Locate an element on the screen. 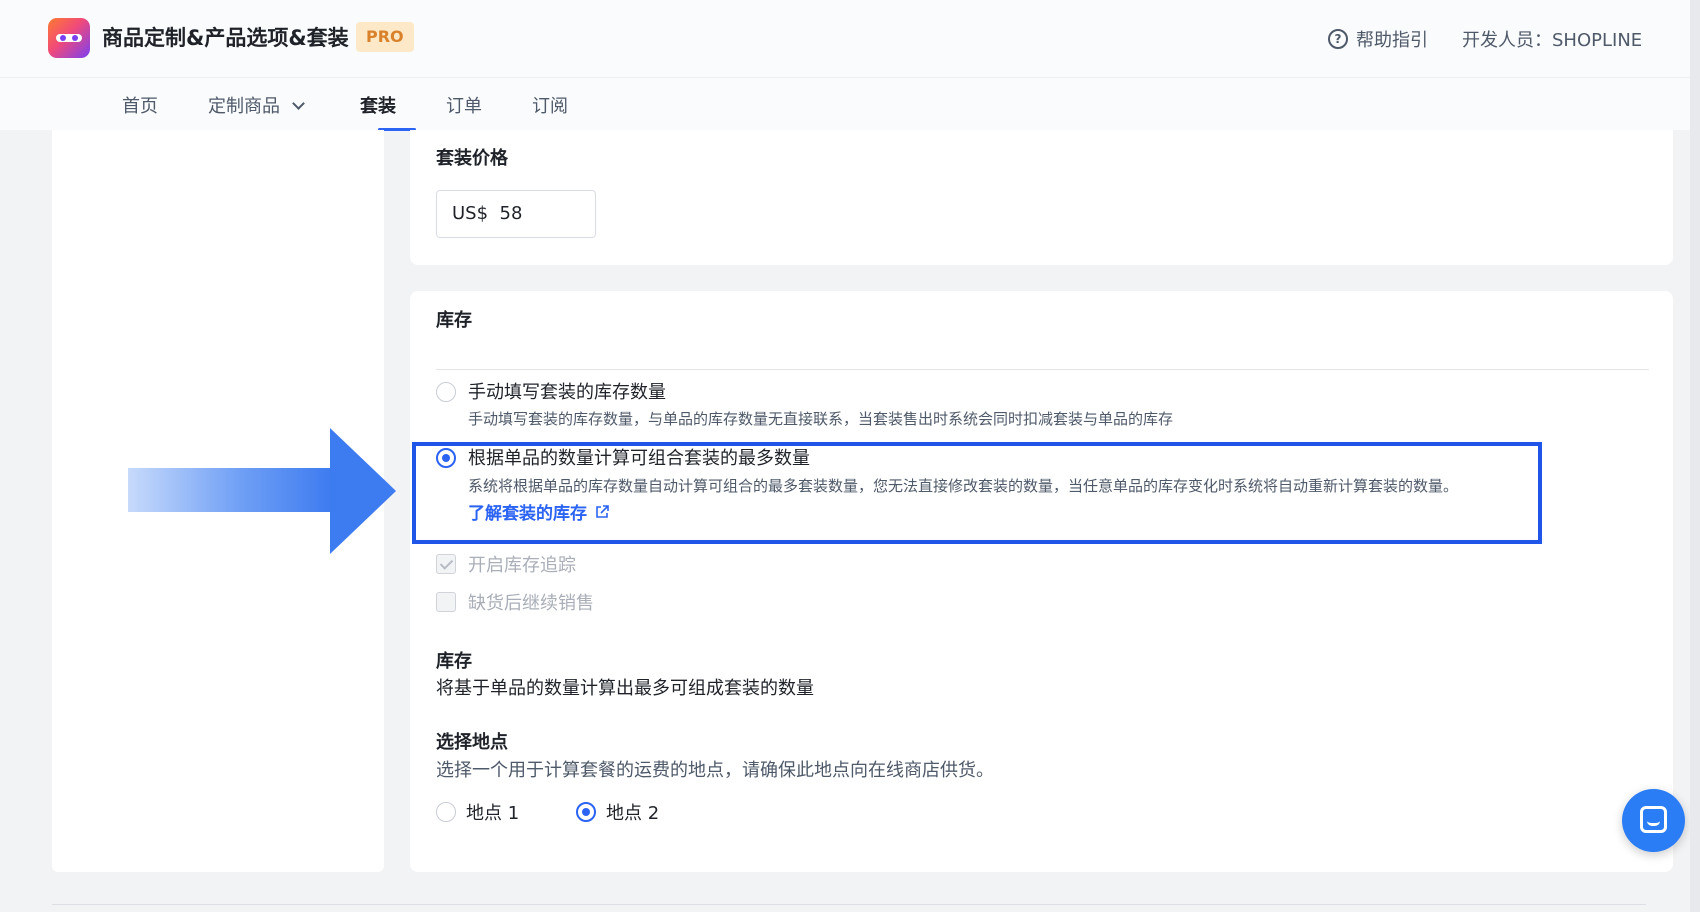  manual-stock-title: 手动填写套装的库存数量 is located at coordinates (567, 392).